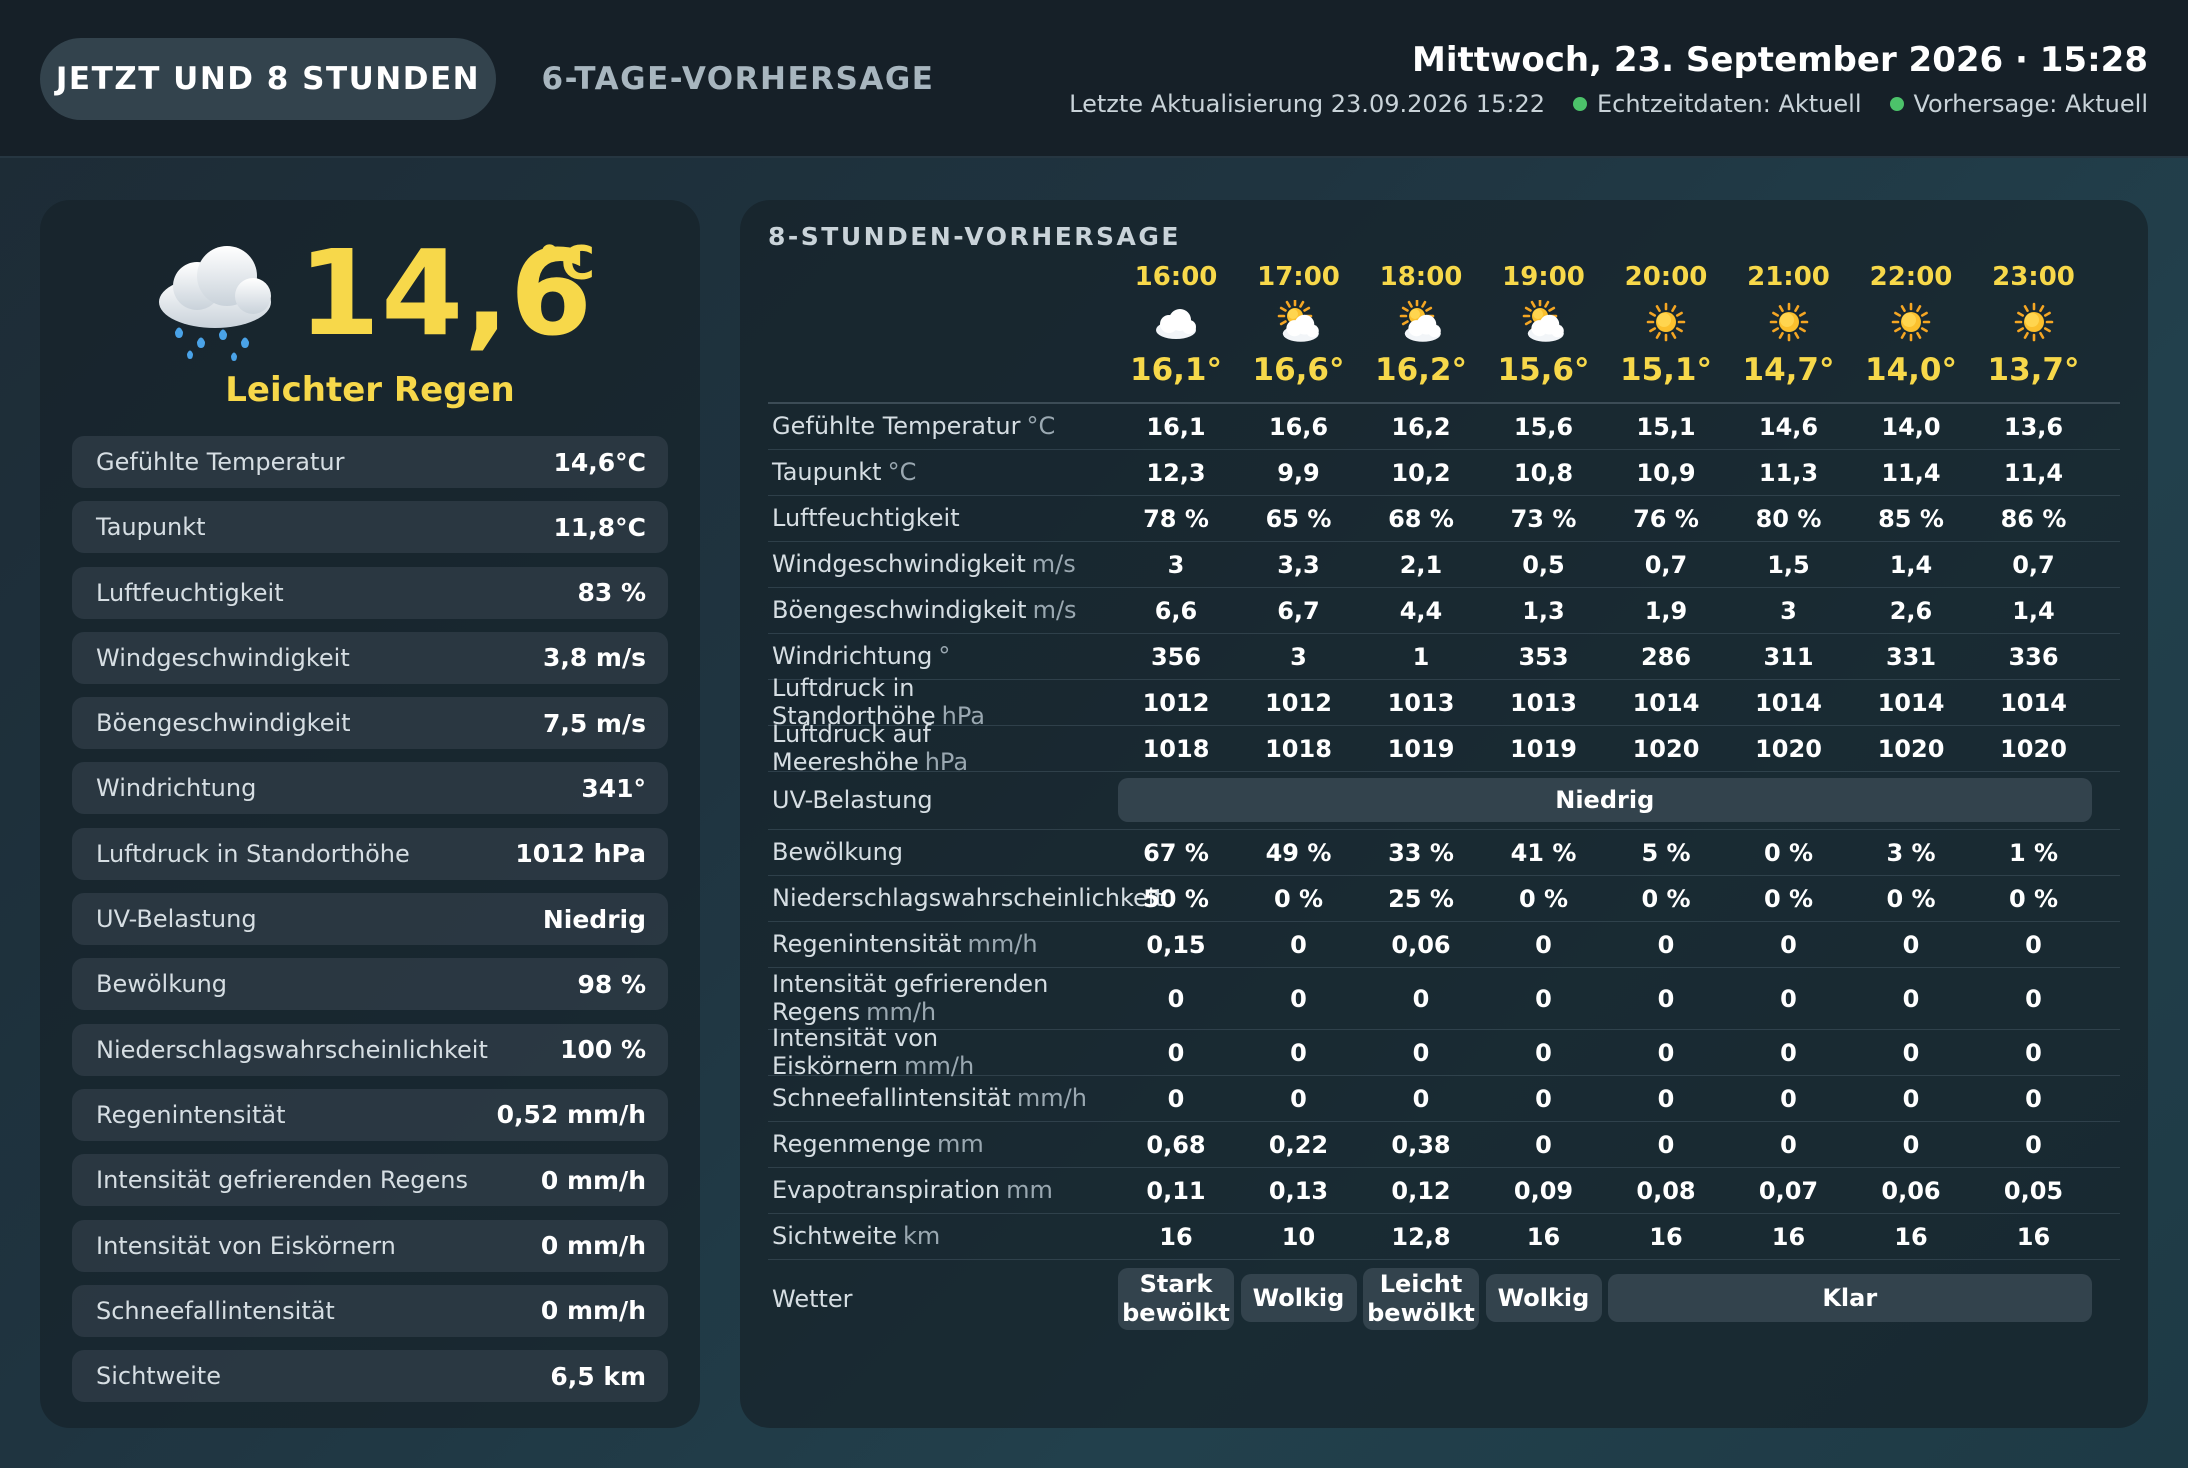 The height and width of the screenshot is (1468, 2188). What do you see at coordinates (176, 919) in the screenshot?
I see `detail-label: UV-Belastung` at bounding box center [176, 919].